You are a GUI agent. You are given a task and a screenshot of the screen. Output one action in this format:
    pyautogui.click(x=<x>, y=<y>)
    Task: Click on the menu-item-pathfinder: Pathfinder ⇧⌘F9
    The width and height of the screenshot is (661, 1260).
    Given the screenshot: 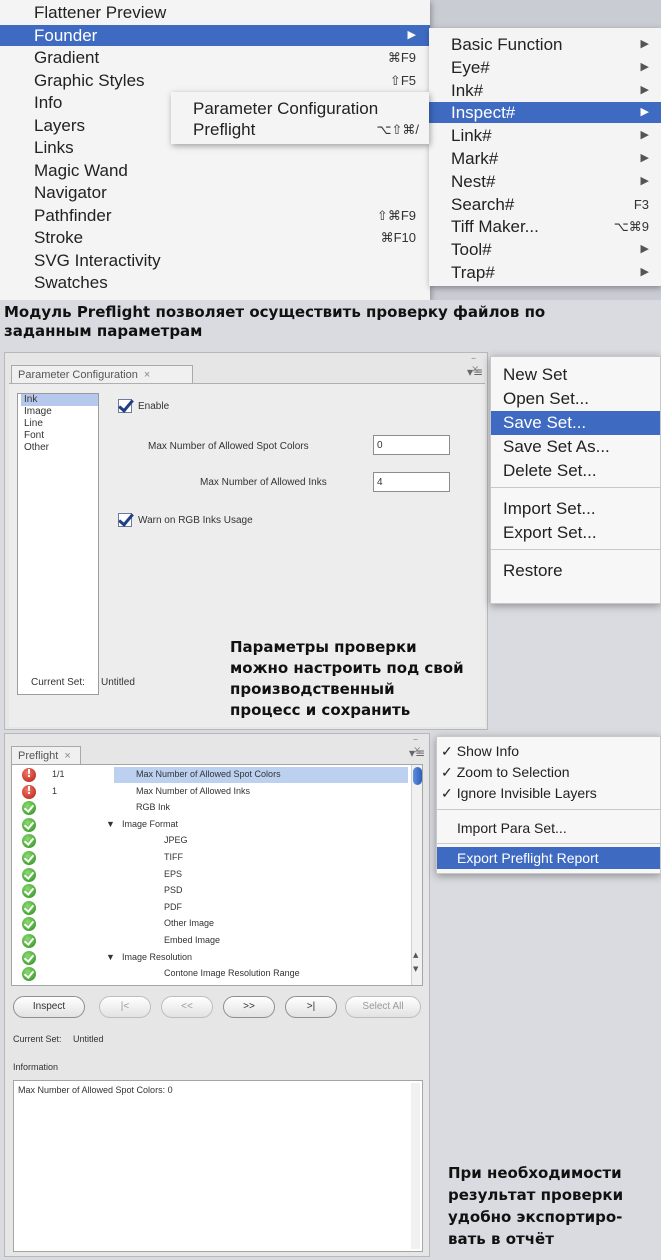 What is the action you would take?
    pyautogui.click(x=215, y=215)
    